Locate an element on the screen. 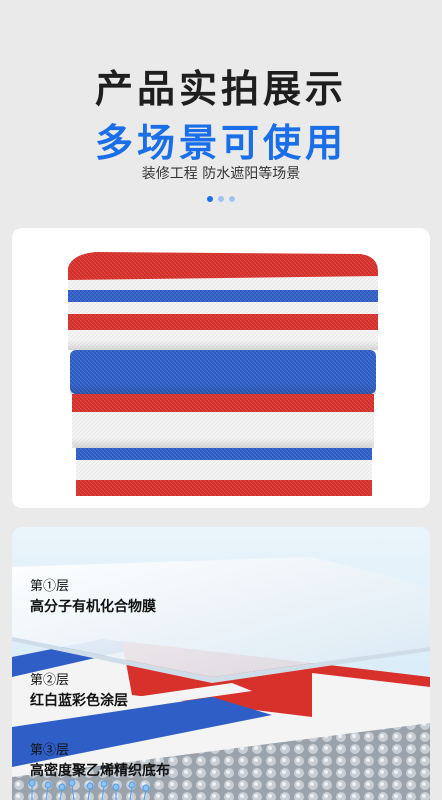 The width and height of the screenshot is (442, 800). layer-1-number: 第①层 is located at coordinates (50, 585).